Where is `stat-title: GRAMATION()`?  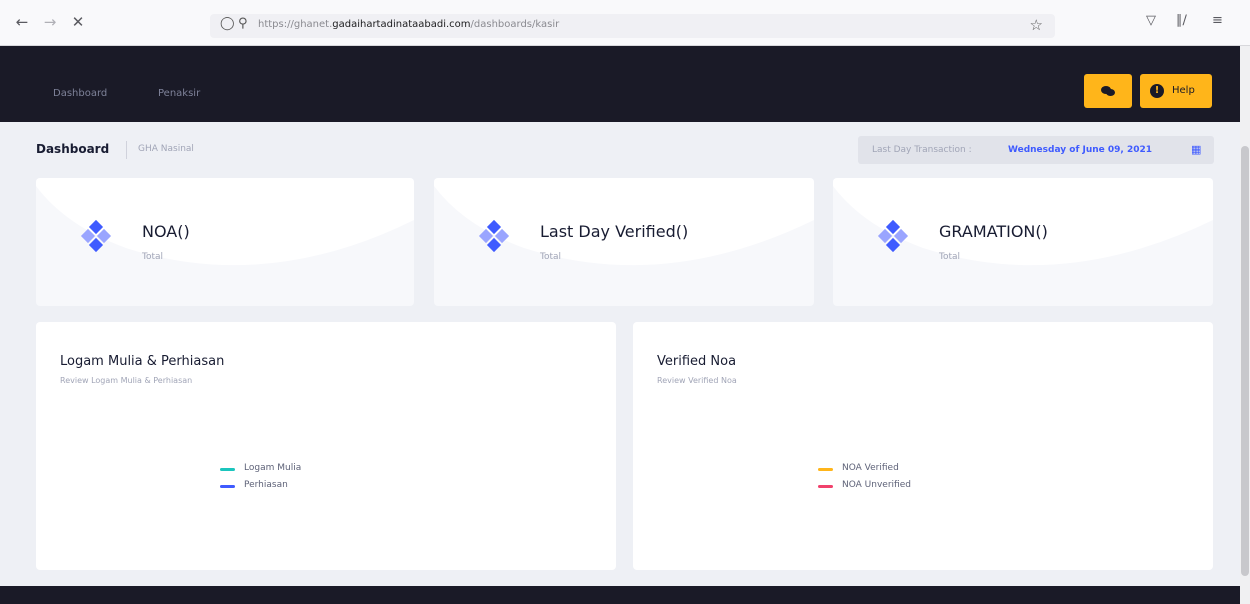
stat-title: GRAMATION() is located at coordinates (993, 231).